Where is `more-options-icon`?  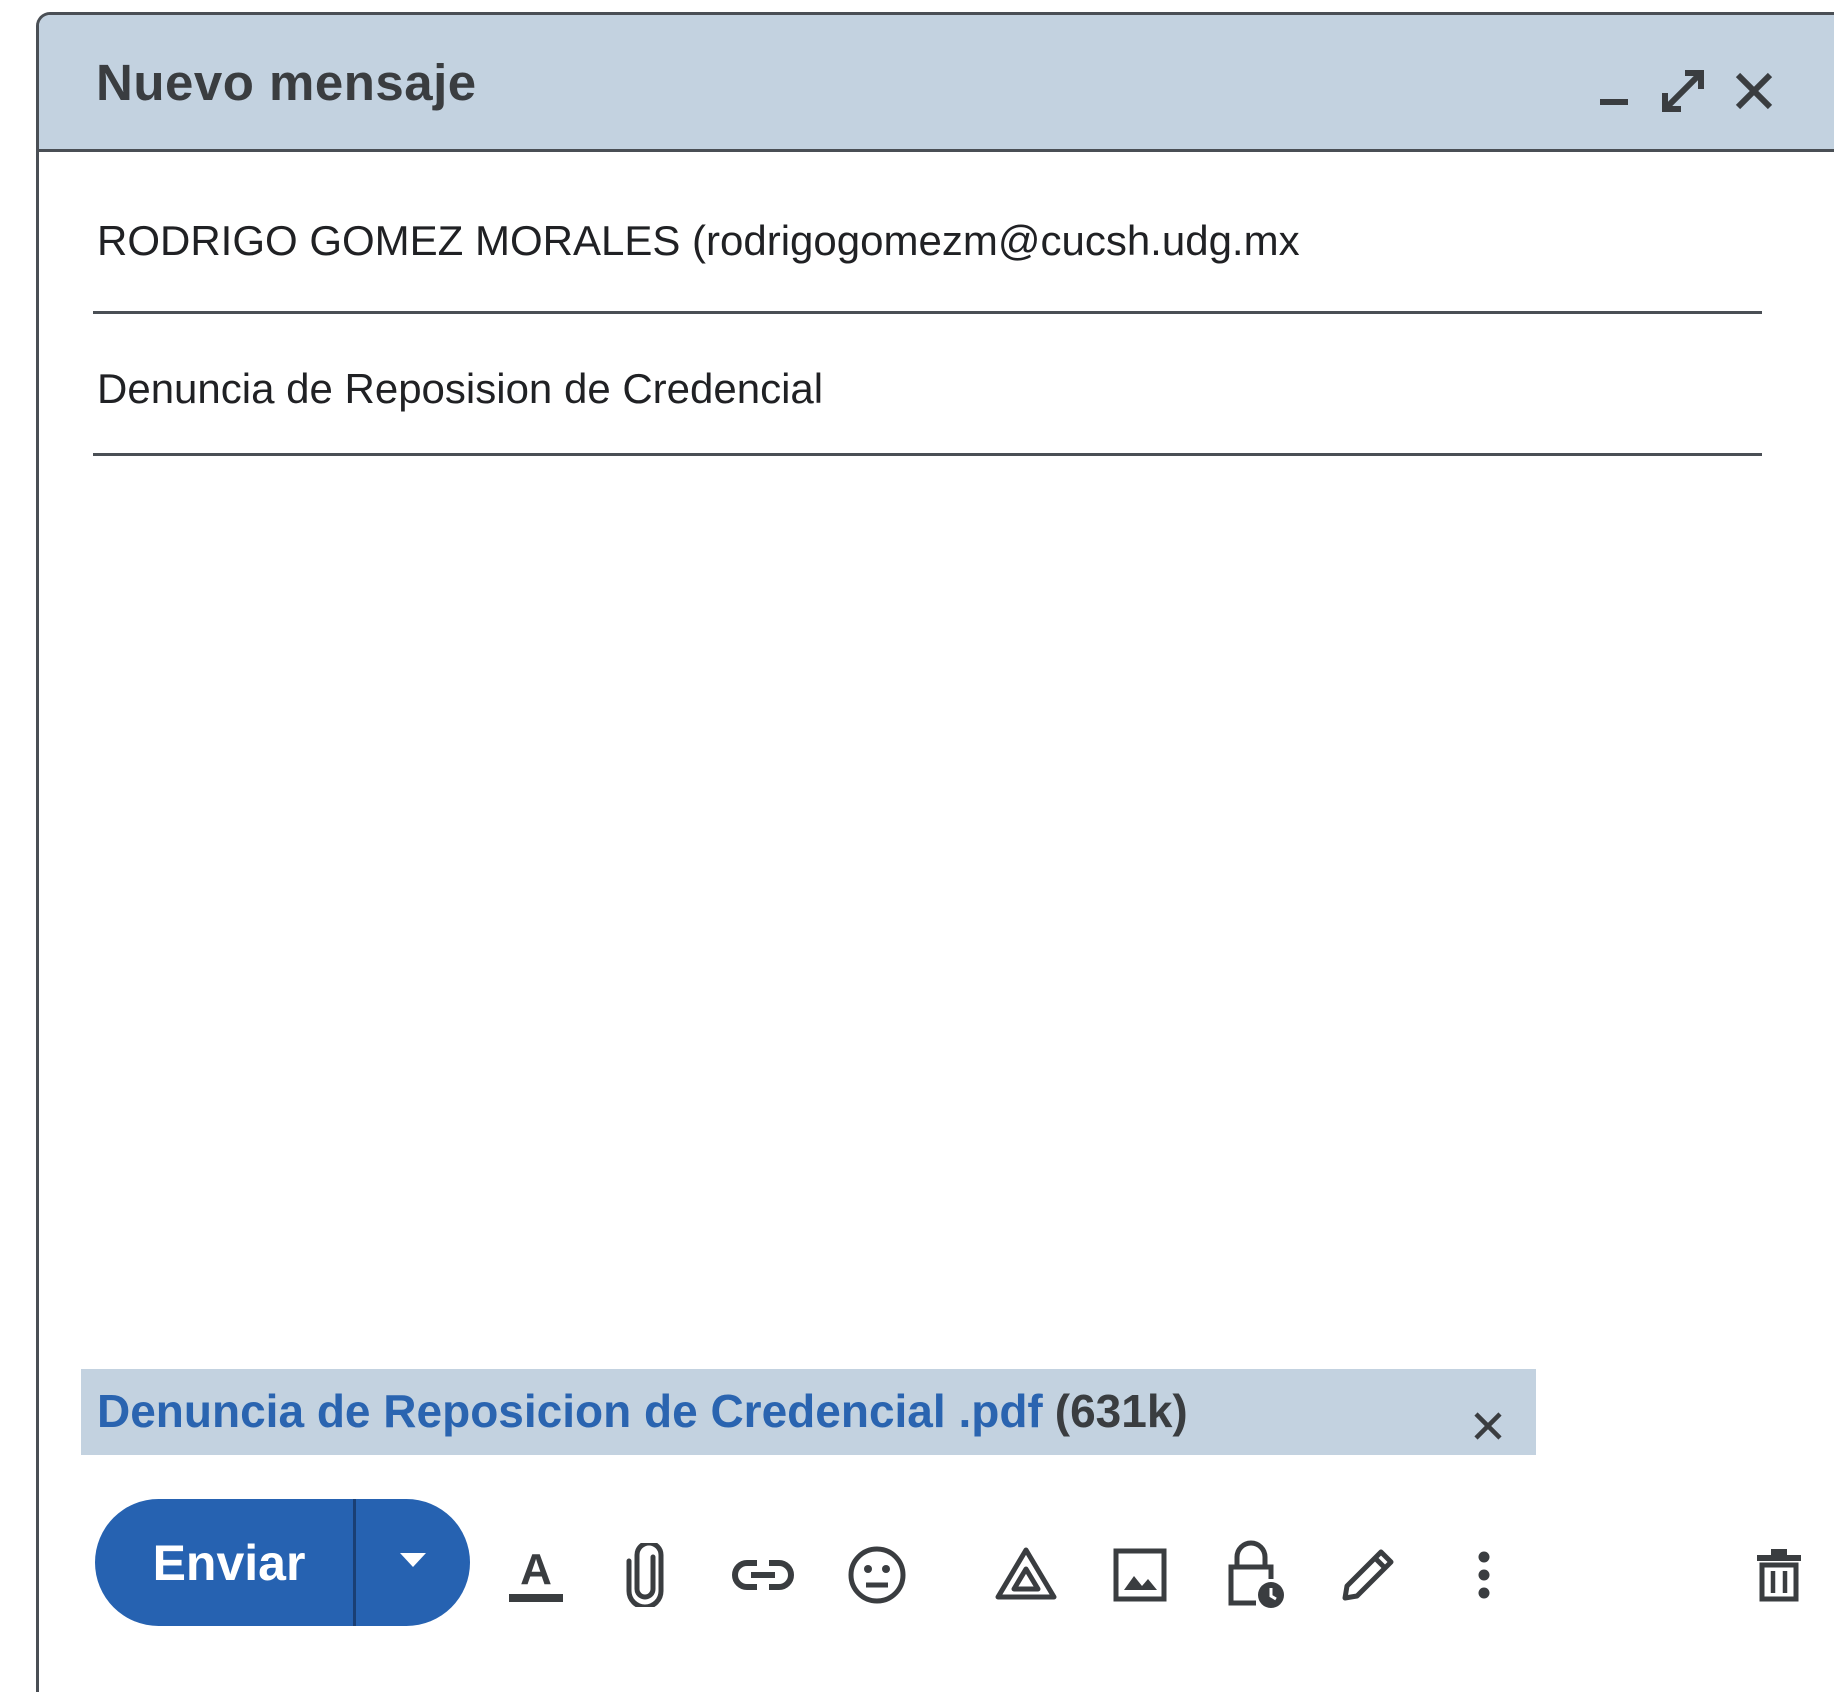
more-options-icon is located at coordinates (1484, 1577).